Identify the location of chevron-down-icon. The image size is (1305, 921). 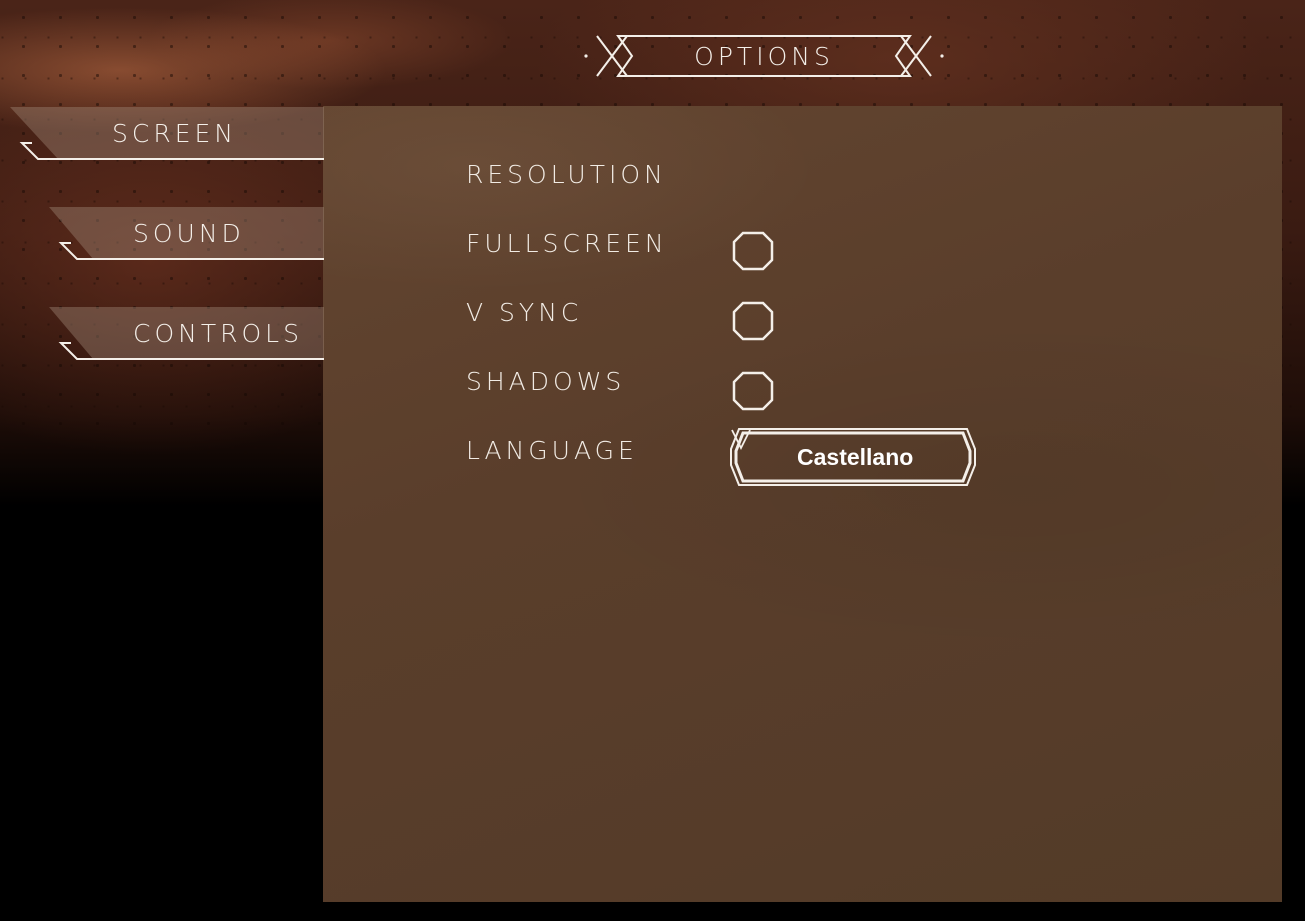
(741, 440).